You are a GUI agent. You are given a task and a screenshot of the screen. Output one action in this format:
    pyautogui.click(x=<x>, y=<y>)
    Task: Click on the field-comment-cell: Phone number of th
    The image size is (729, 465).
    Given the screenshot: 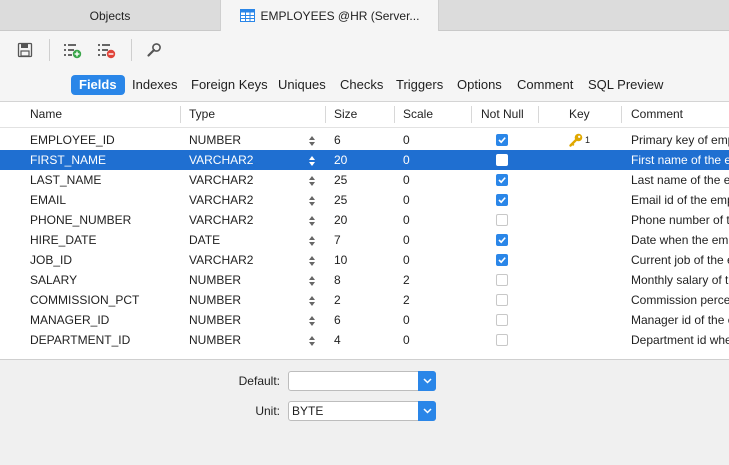 What is the action you would take?
    pyautogui.click(x=680, y=220)
    